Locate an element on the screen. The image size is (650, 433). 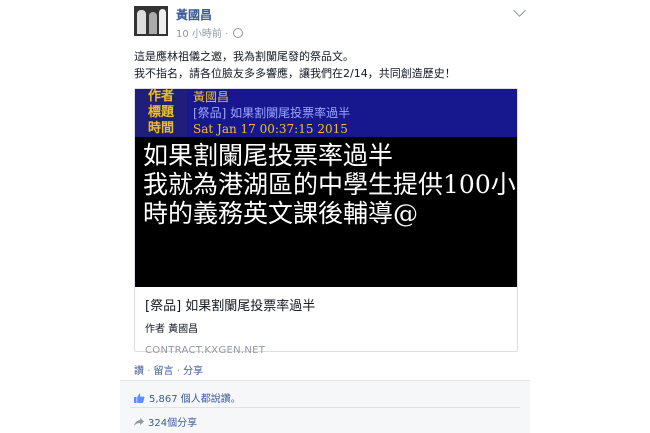
ufi-summary: 5,867 個人都說讚。 324個分享 is located at coordinates (325, 406).